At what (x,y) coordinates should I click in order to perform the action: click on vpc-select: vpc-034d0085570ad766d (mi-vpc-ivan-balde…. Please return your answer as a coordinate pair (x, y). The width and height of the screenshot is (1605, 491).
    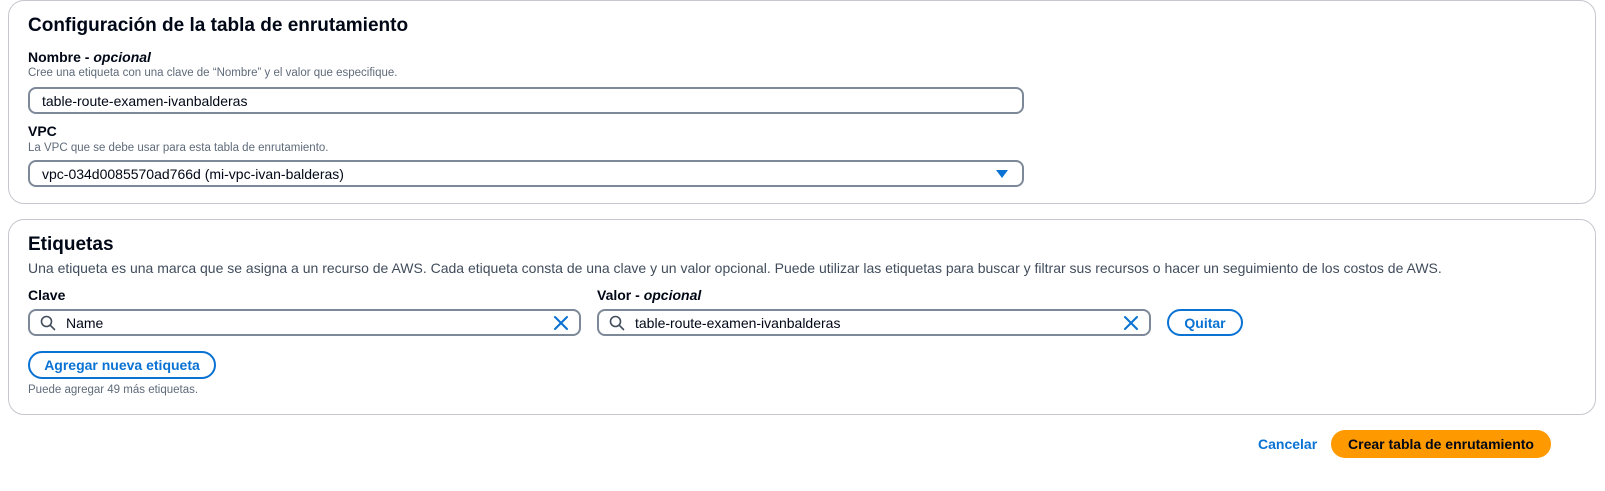
    Looking at the image, I should click on (526, 173).